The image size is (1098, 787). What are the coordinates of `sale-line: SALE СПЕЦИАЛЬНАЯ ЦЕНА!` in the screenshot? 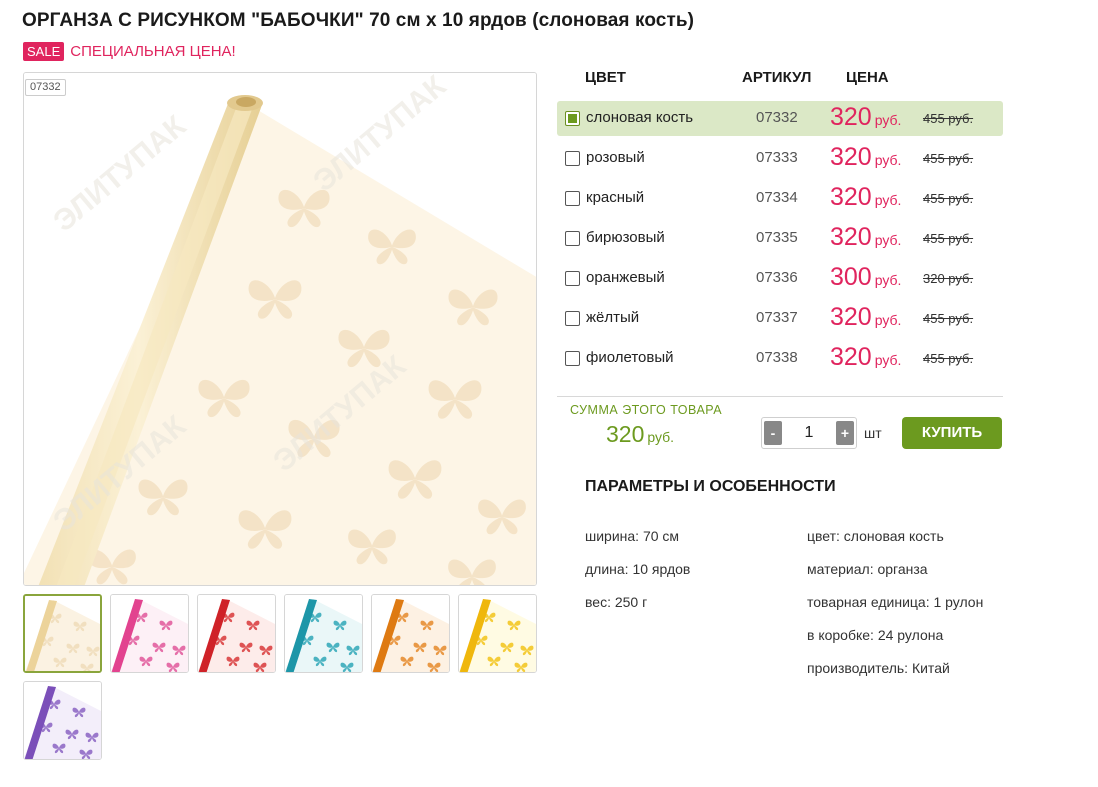 It's located at (129, 51).